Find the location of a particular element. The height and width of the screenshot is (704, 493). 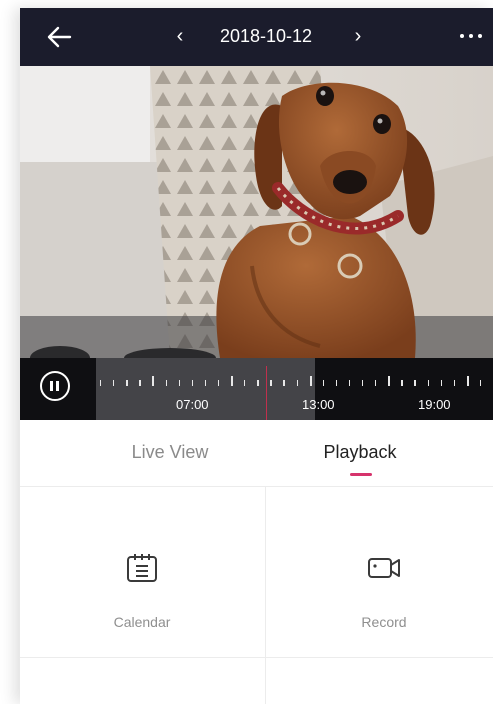

previous-day-button: ‹ is located at coordinates (180, 36).